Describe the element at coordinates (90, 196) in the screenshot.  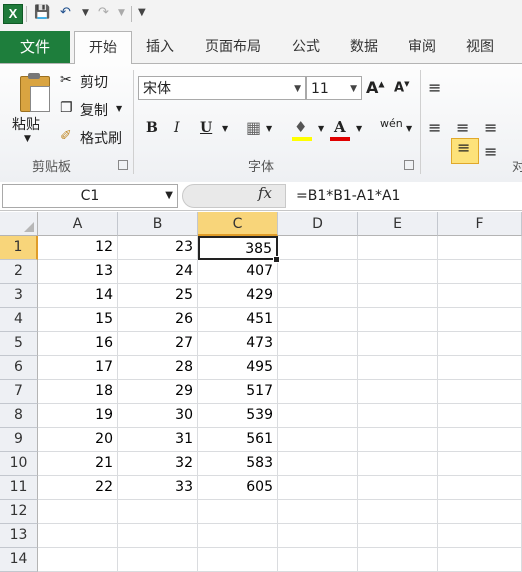
I see `name-box: C1 ▼` at that location.